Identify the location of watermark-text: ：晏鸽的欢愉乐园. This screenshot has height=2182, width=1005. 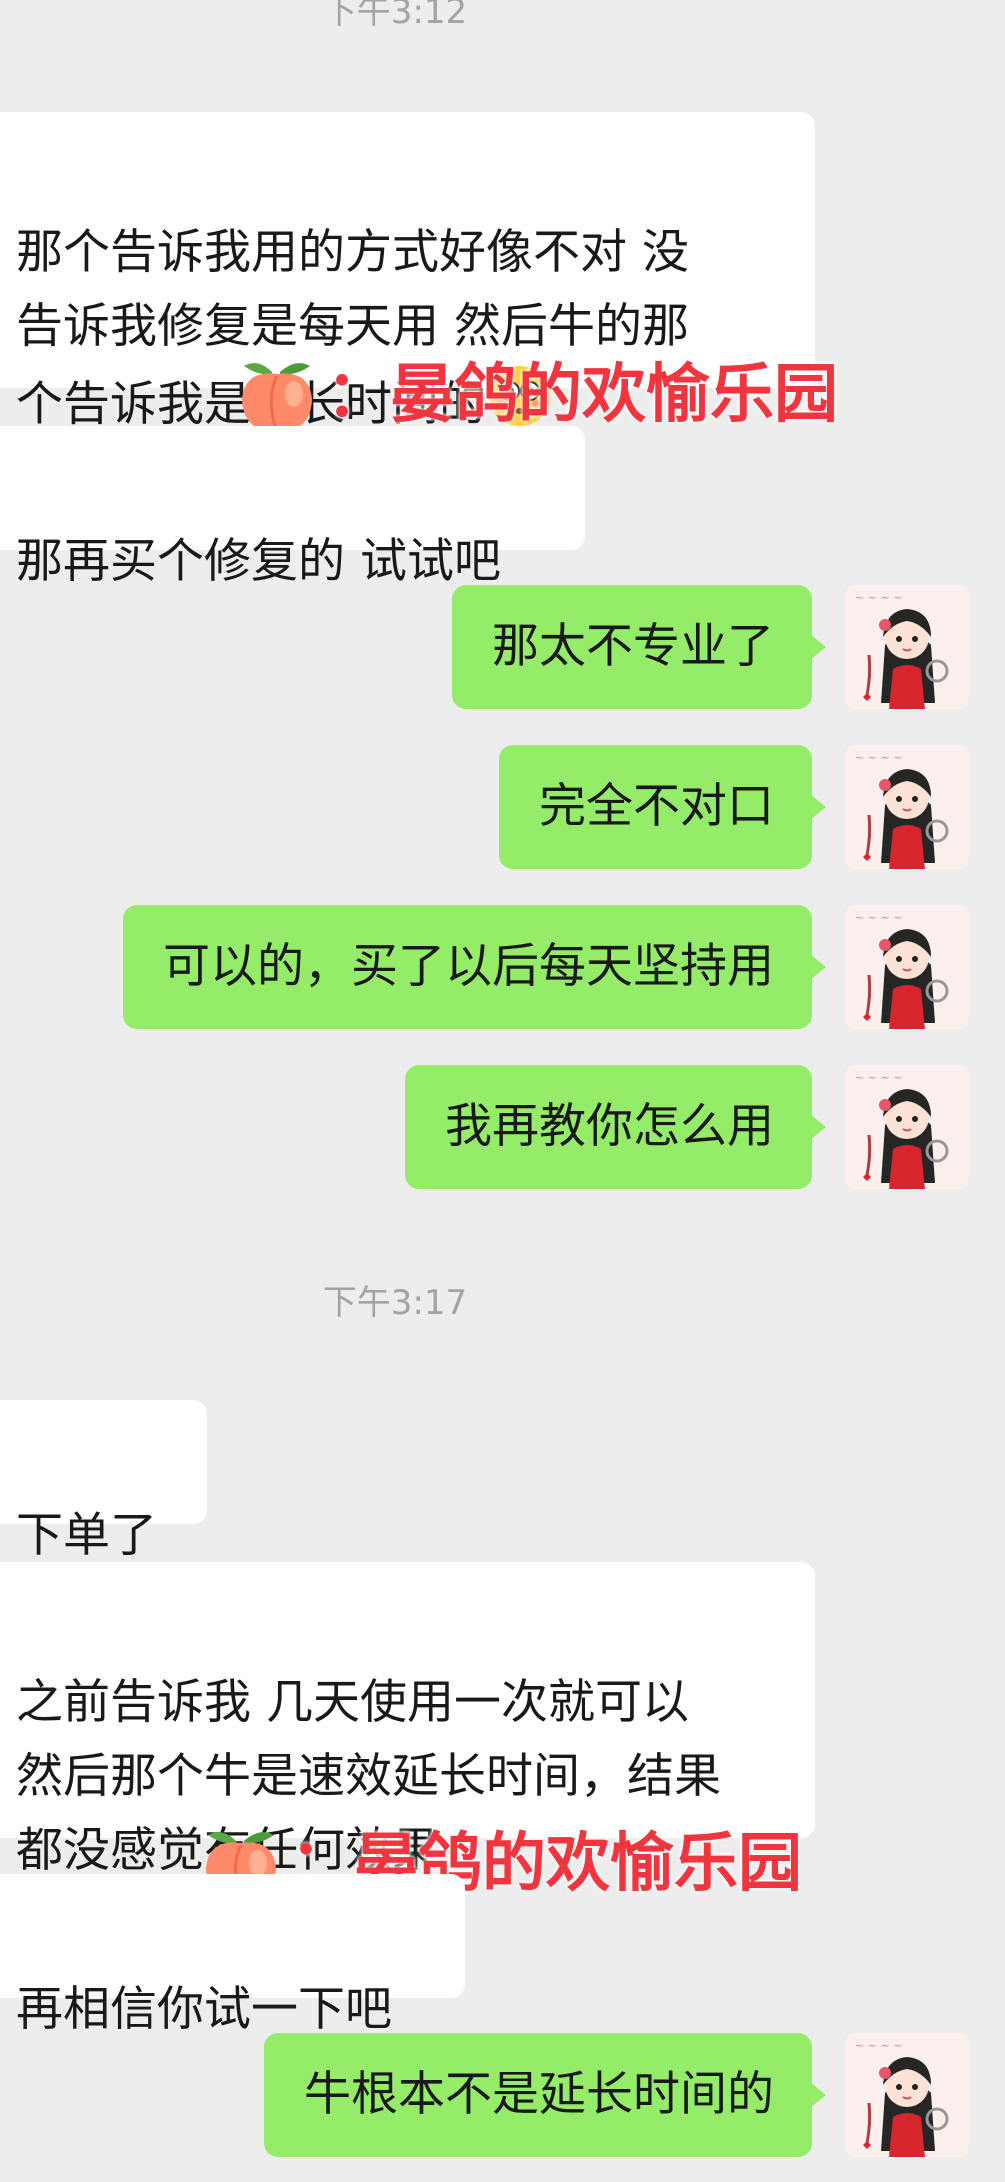
(582, 395).